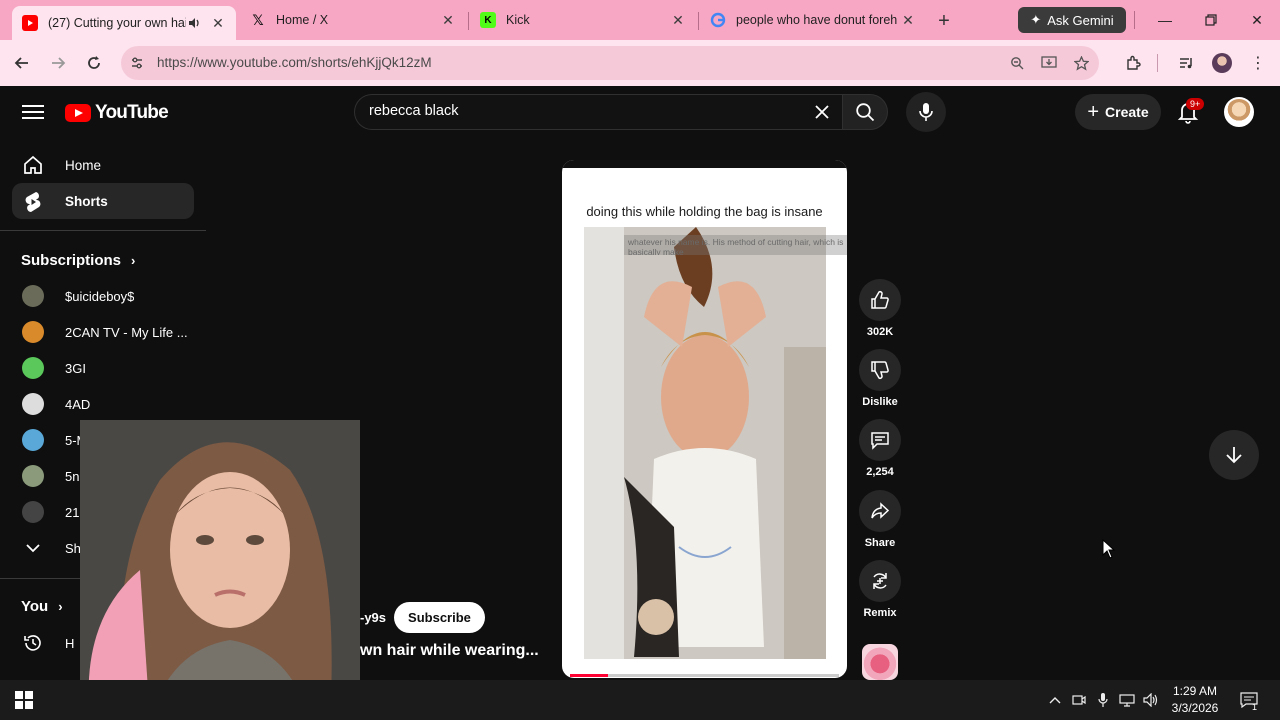  Describe the element at coordinates (1133, 63) in the screenshot. I see `extensions-icon` at that location.